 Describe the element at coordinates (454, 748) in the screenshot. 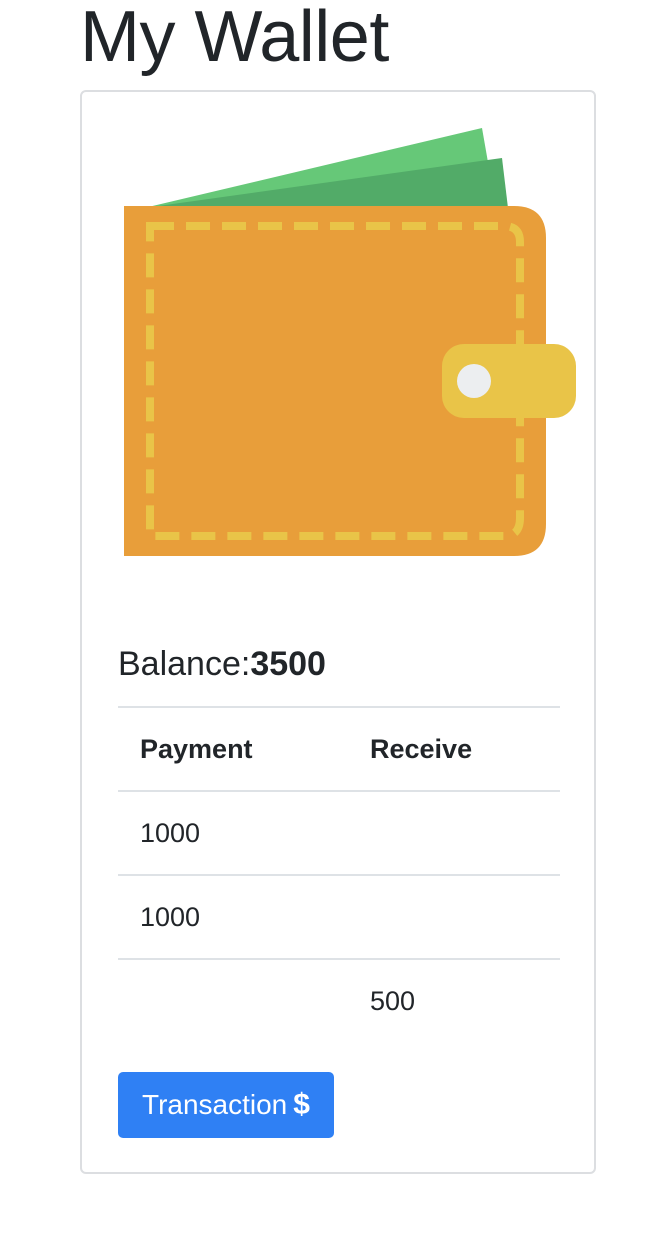

I see `receive-column-header: Receive` at that location.